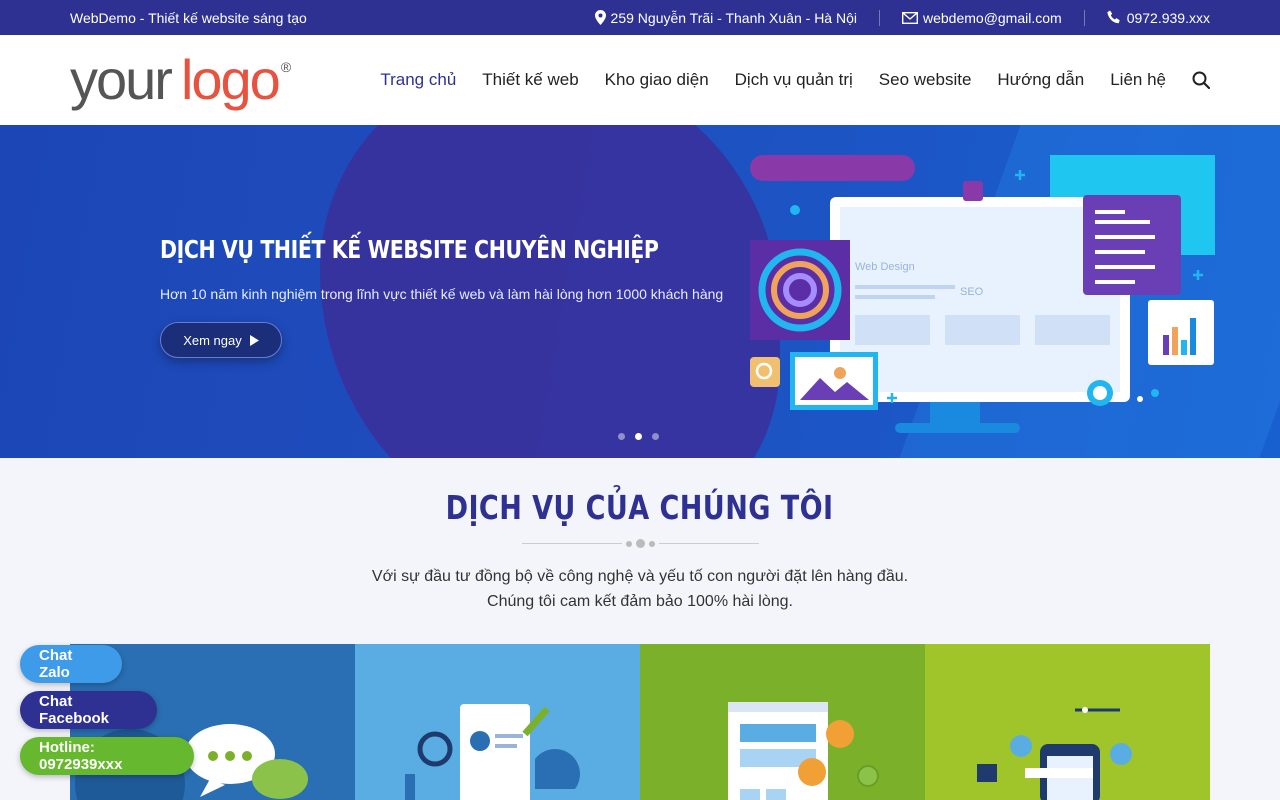 The width and height of the screenshot is (1280, 800). Describe the element at coordinates (1113, 17) in the screenshot. I see `phone-icon` at that location.